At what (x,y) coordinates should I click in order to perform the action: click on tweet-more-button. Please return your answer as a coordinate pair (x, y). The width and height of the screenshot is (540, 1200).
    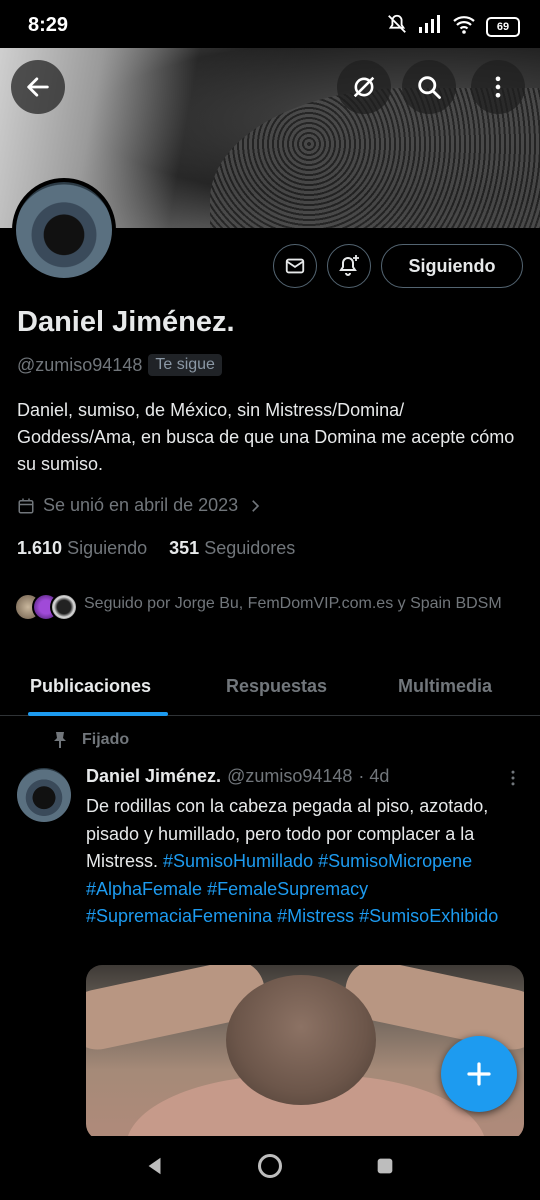
    Looking at the image, I should click on (513, 780).